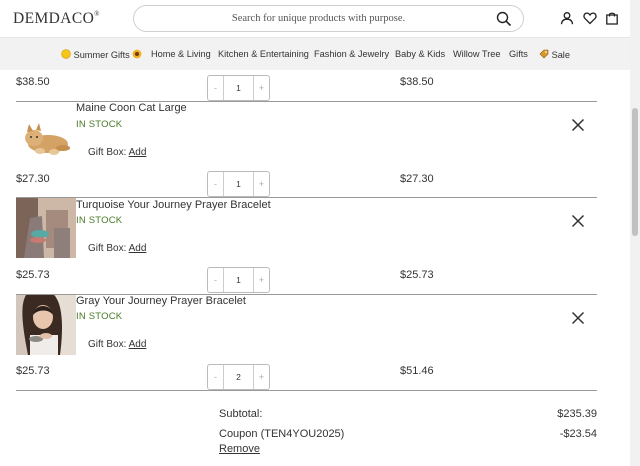  What do you see at coordinates (181, 54) in the screenshot?
I see `nav-item-home-living: Home & Living` at bounding box center [181, 54].